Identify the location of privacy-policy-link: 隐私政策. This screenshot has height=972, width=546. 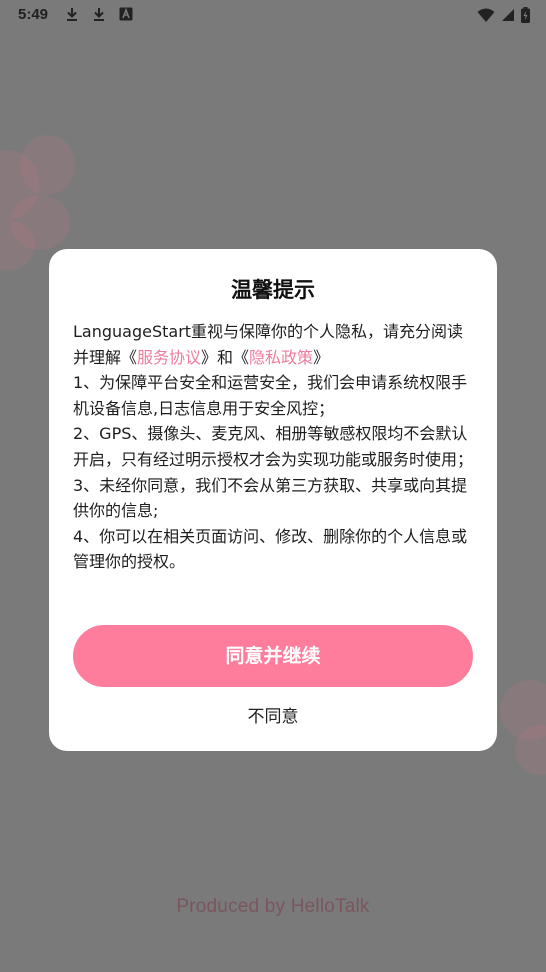
(281, 357).